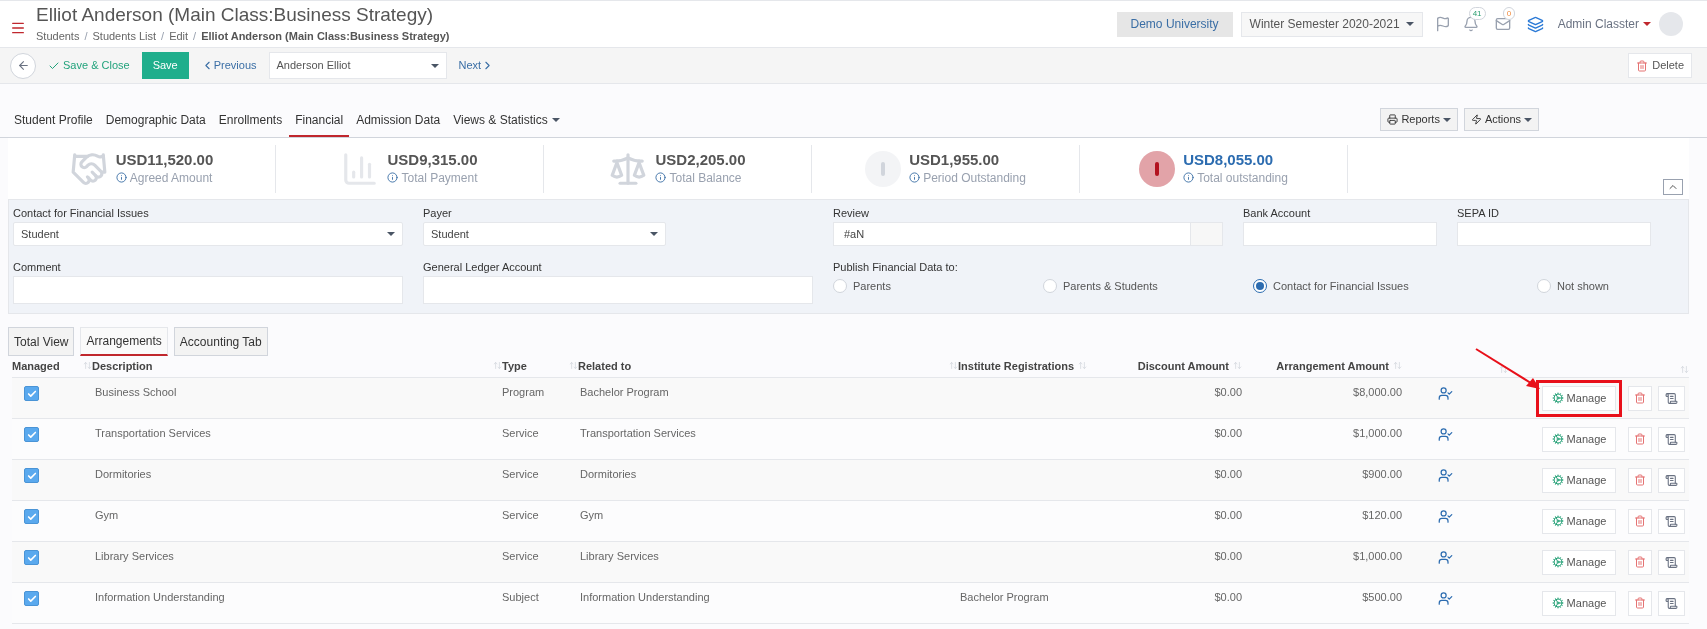 This screenshot has height=629, width=1707. Describe the element at coordinates (160, 597) in the screenshot. I see `table-cell: Information Understanding` at that location.